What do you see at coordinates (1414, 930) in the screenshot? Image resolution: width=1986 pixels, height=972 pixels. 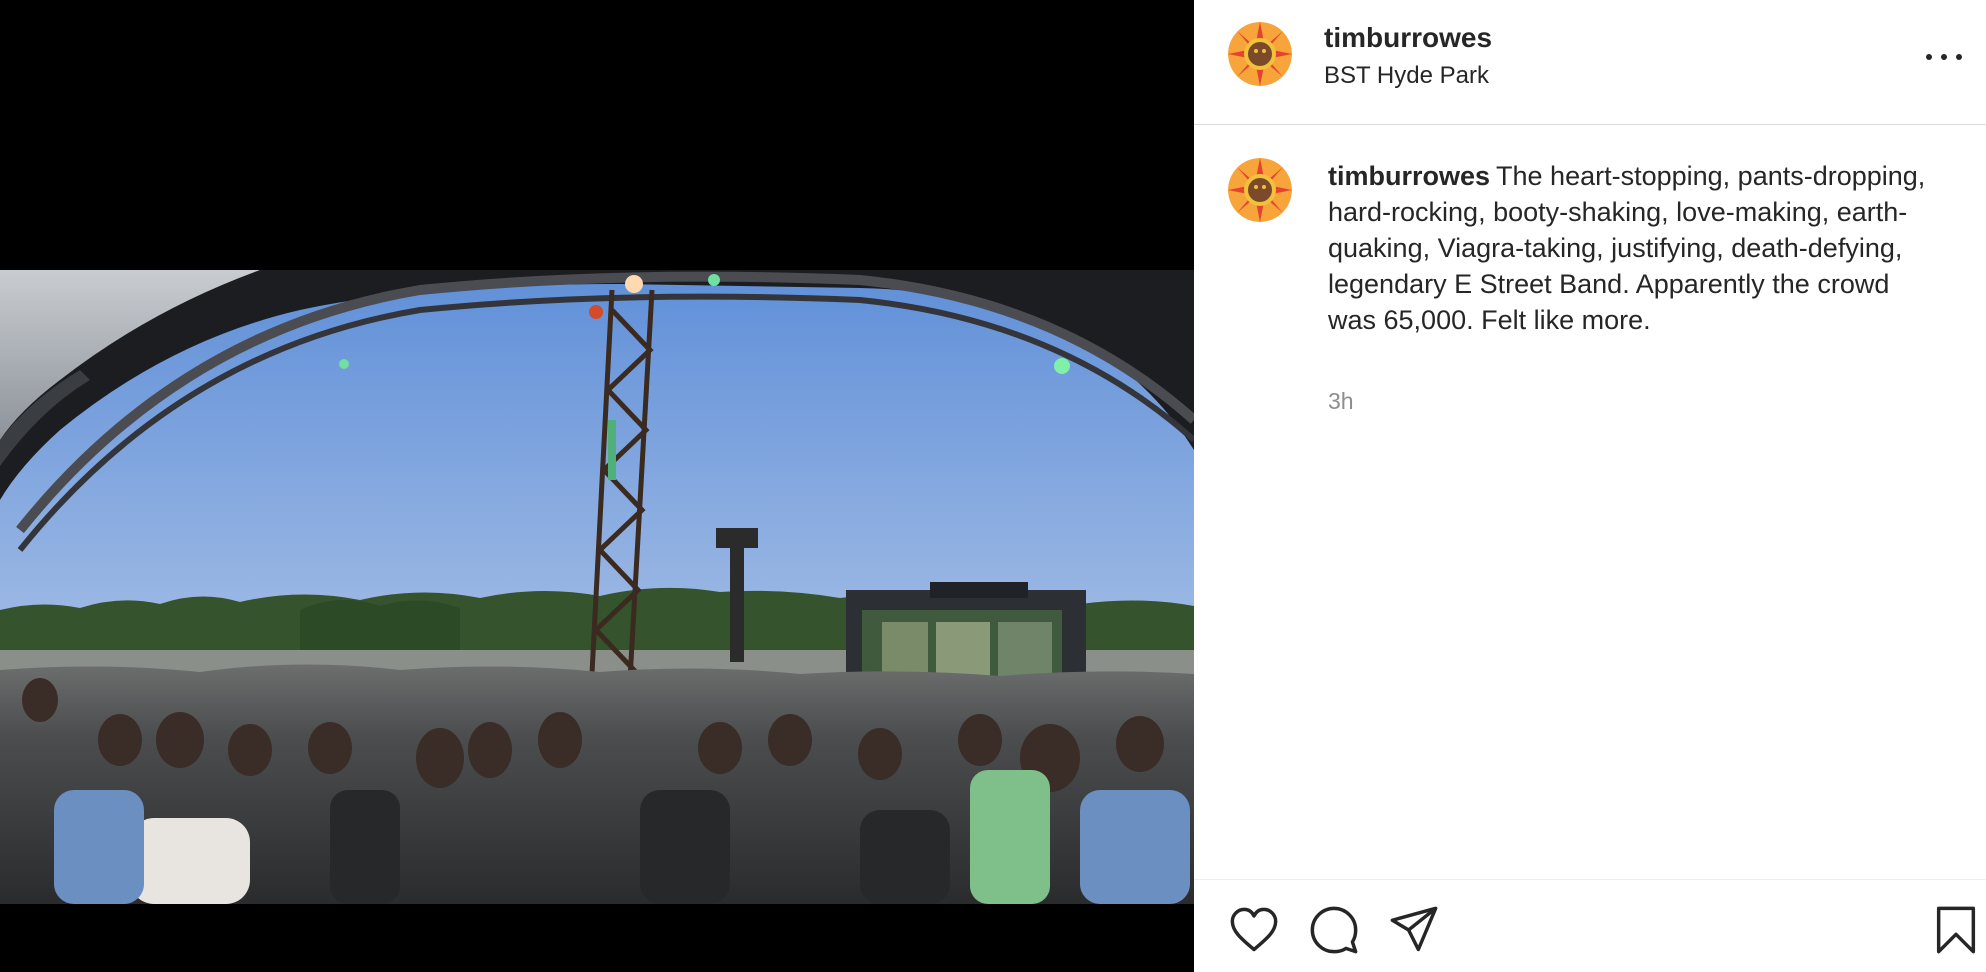 I see `paper-plane-icon` at bounding box center [1414, 930].